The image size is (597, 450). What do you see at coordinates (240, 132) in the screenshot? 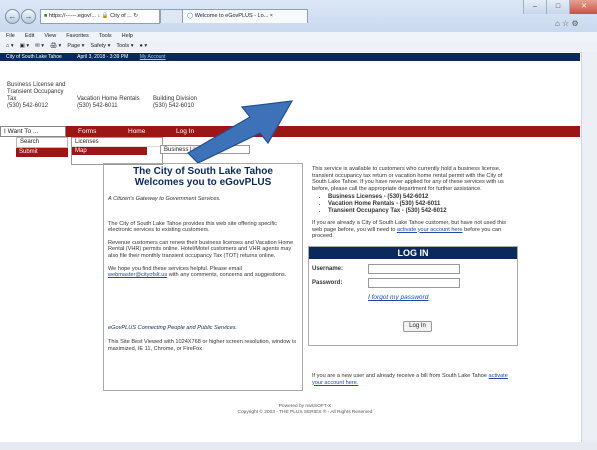
I see `annotation-arrow-icon` at bounding box center [240, 132].